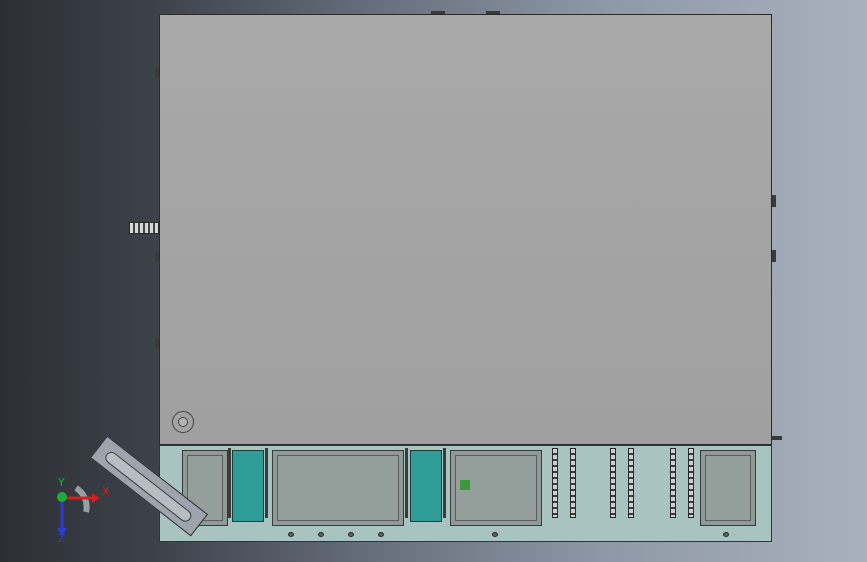 The image size is (867, 562). Describe the element at coordinates (81, 510) in the screenshot. I see `triad-icon: X Y Z` at that location.